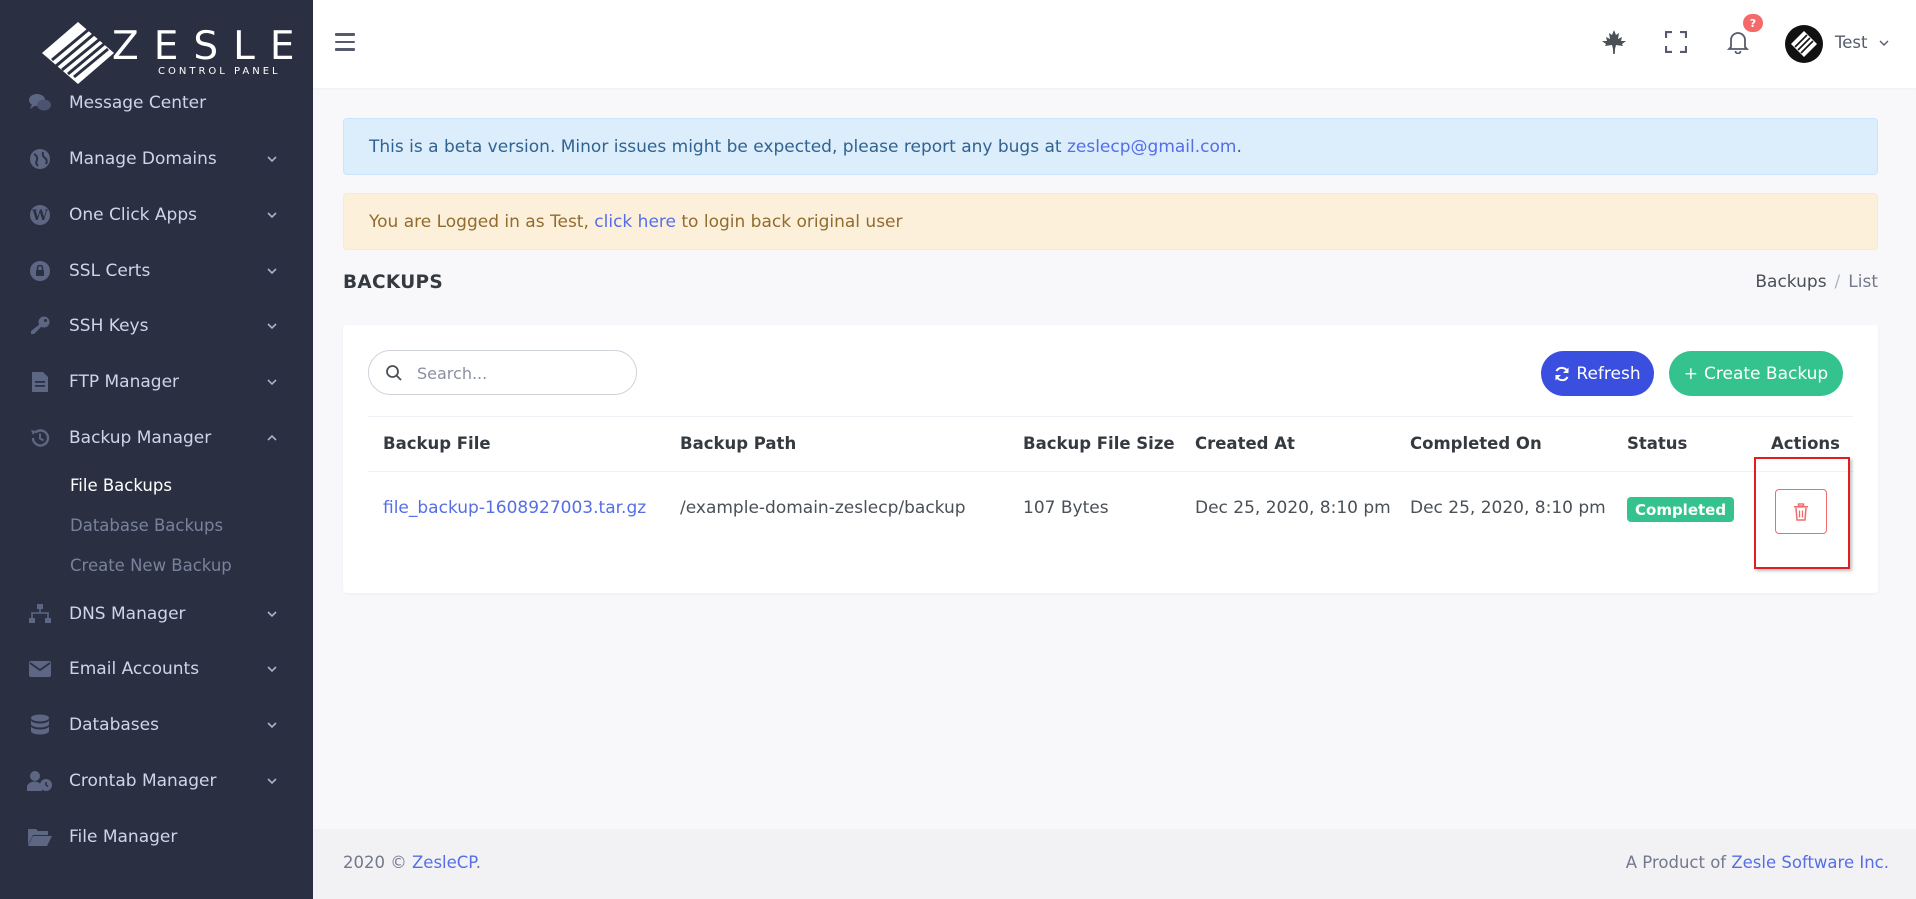 Image resolution: width=1916 pixels, height=899 pixels. I want to click on sidebar-item-crontab-manager: Crontab Manager, so click(156, 781).